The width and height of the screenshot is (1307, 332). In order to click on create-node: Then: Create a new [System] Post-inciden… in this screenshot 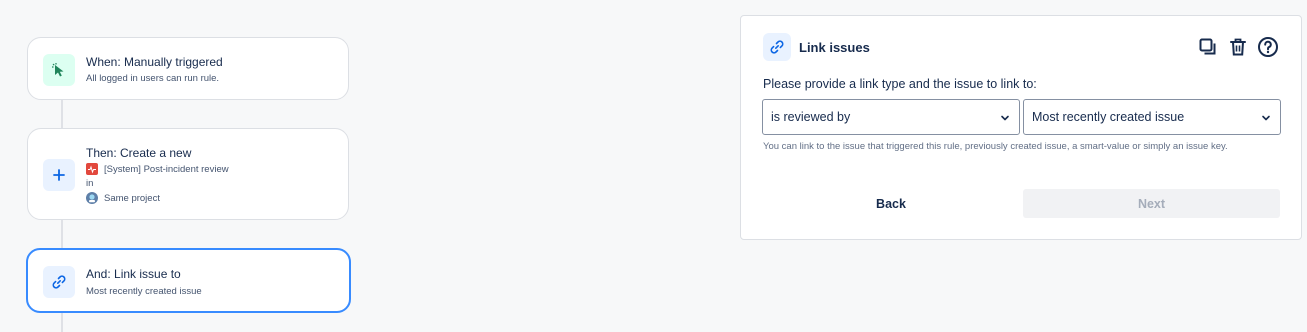, I will do `click(188, 174)`.